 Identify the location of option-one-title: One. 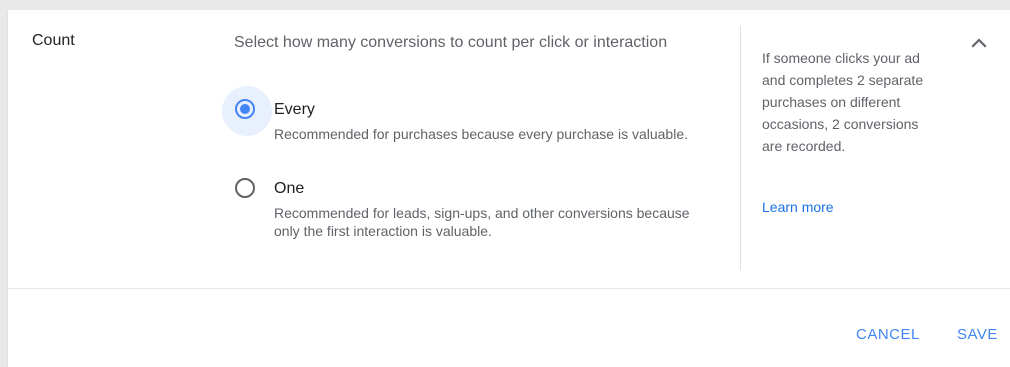
(289, 189).